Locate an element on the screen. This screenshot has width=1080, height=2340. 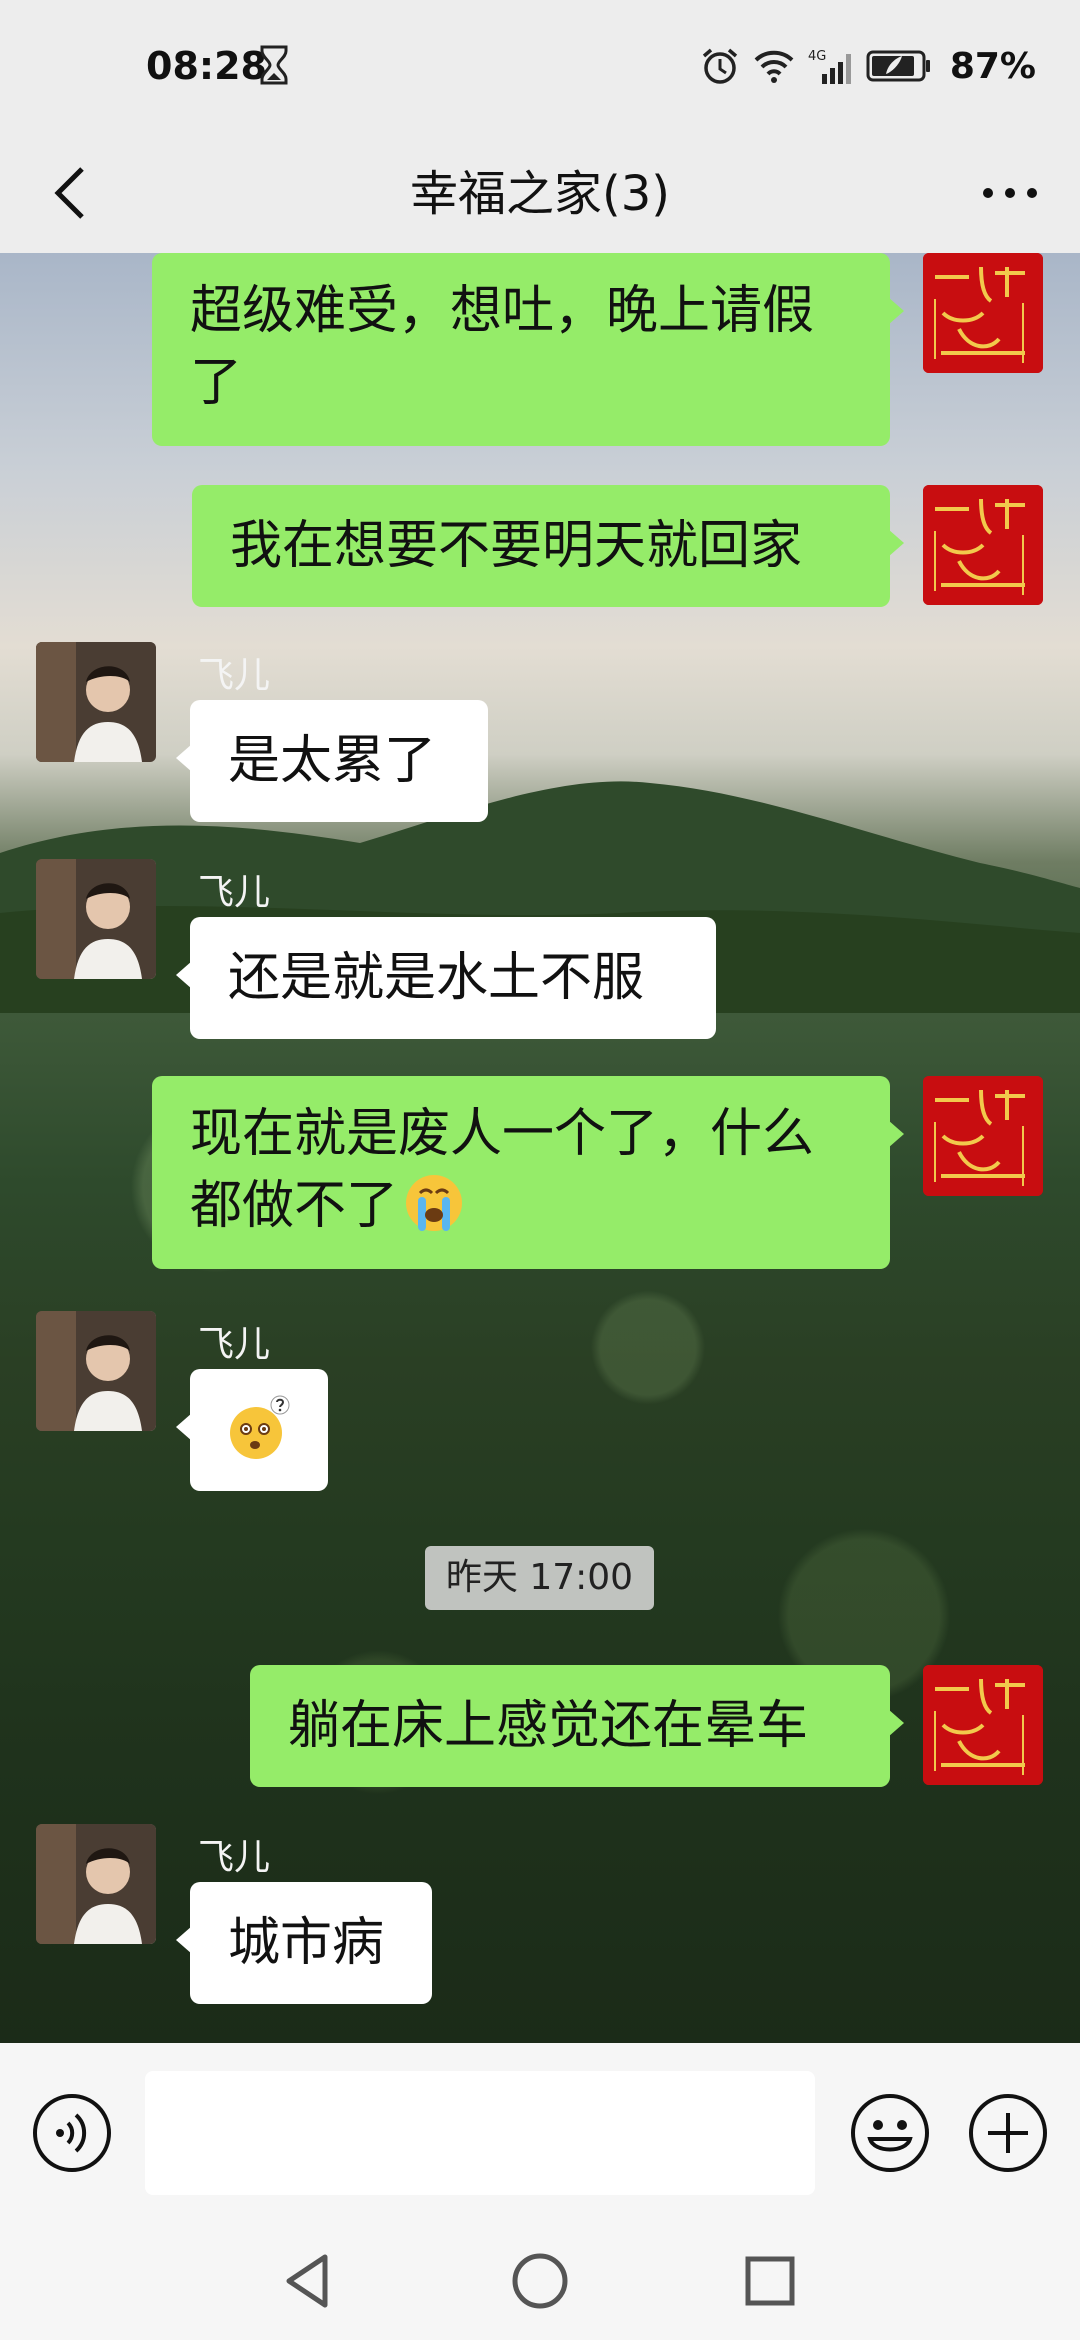
more-dots-icon is located at coordinates (1010, 193).